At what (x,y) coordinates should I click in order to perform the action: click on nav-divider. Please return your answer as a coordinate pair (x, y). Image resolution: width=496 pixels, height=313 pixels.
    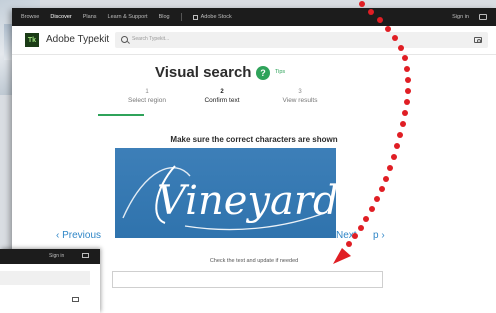
    Looking at the image, I should click on (181, 17).